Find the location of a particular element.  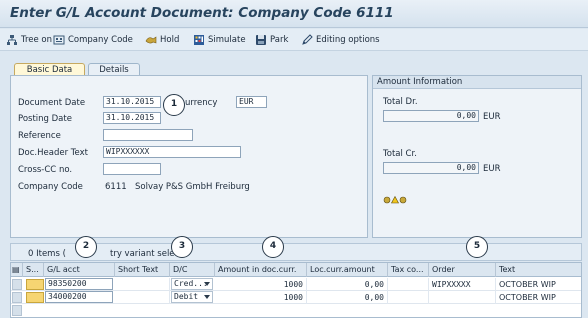

currency-field: EUR is located at coordinates (251, 102).